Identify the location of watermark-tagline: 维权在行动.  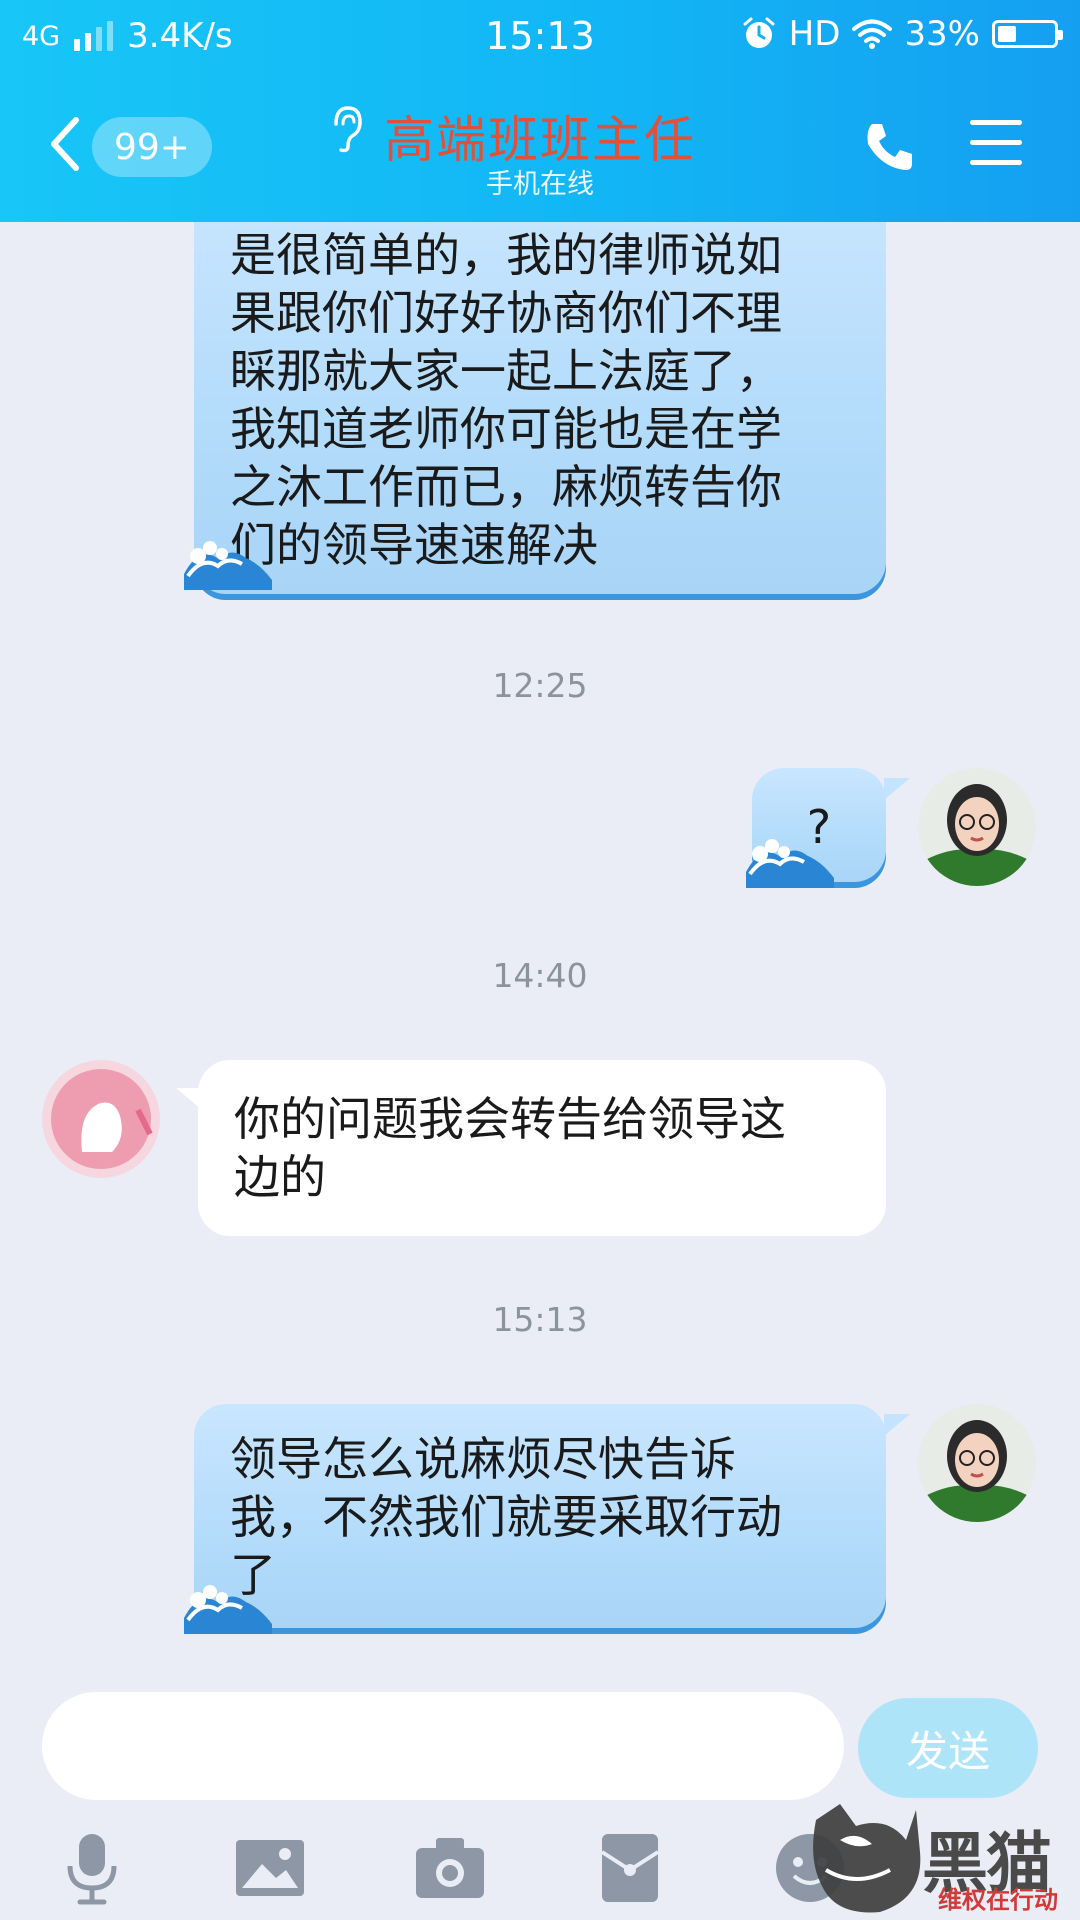
(998, 1900).